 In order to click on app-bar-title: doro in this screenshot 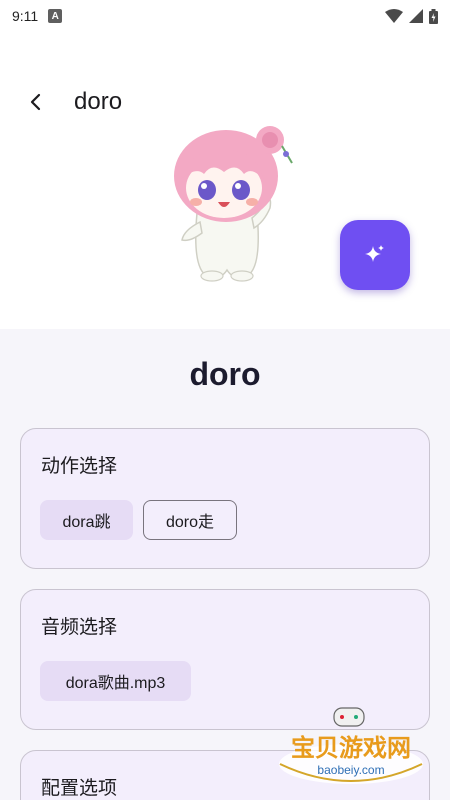, I will do `click(98, 101)`.